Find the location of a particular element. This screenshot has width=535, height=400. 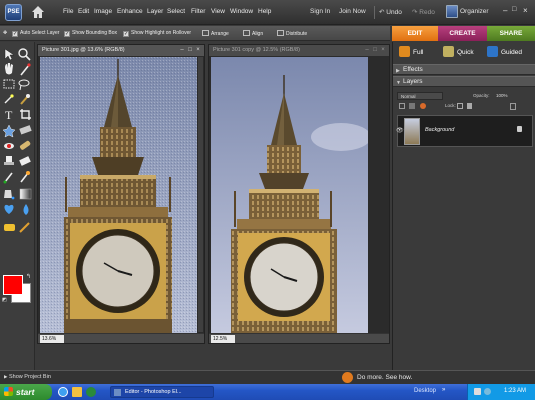

toolbox: T ↰ ◩ is located at coordinates (17, 206).